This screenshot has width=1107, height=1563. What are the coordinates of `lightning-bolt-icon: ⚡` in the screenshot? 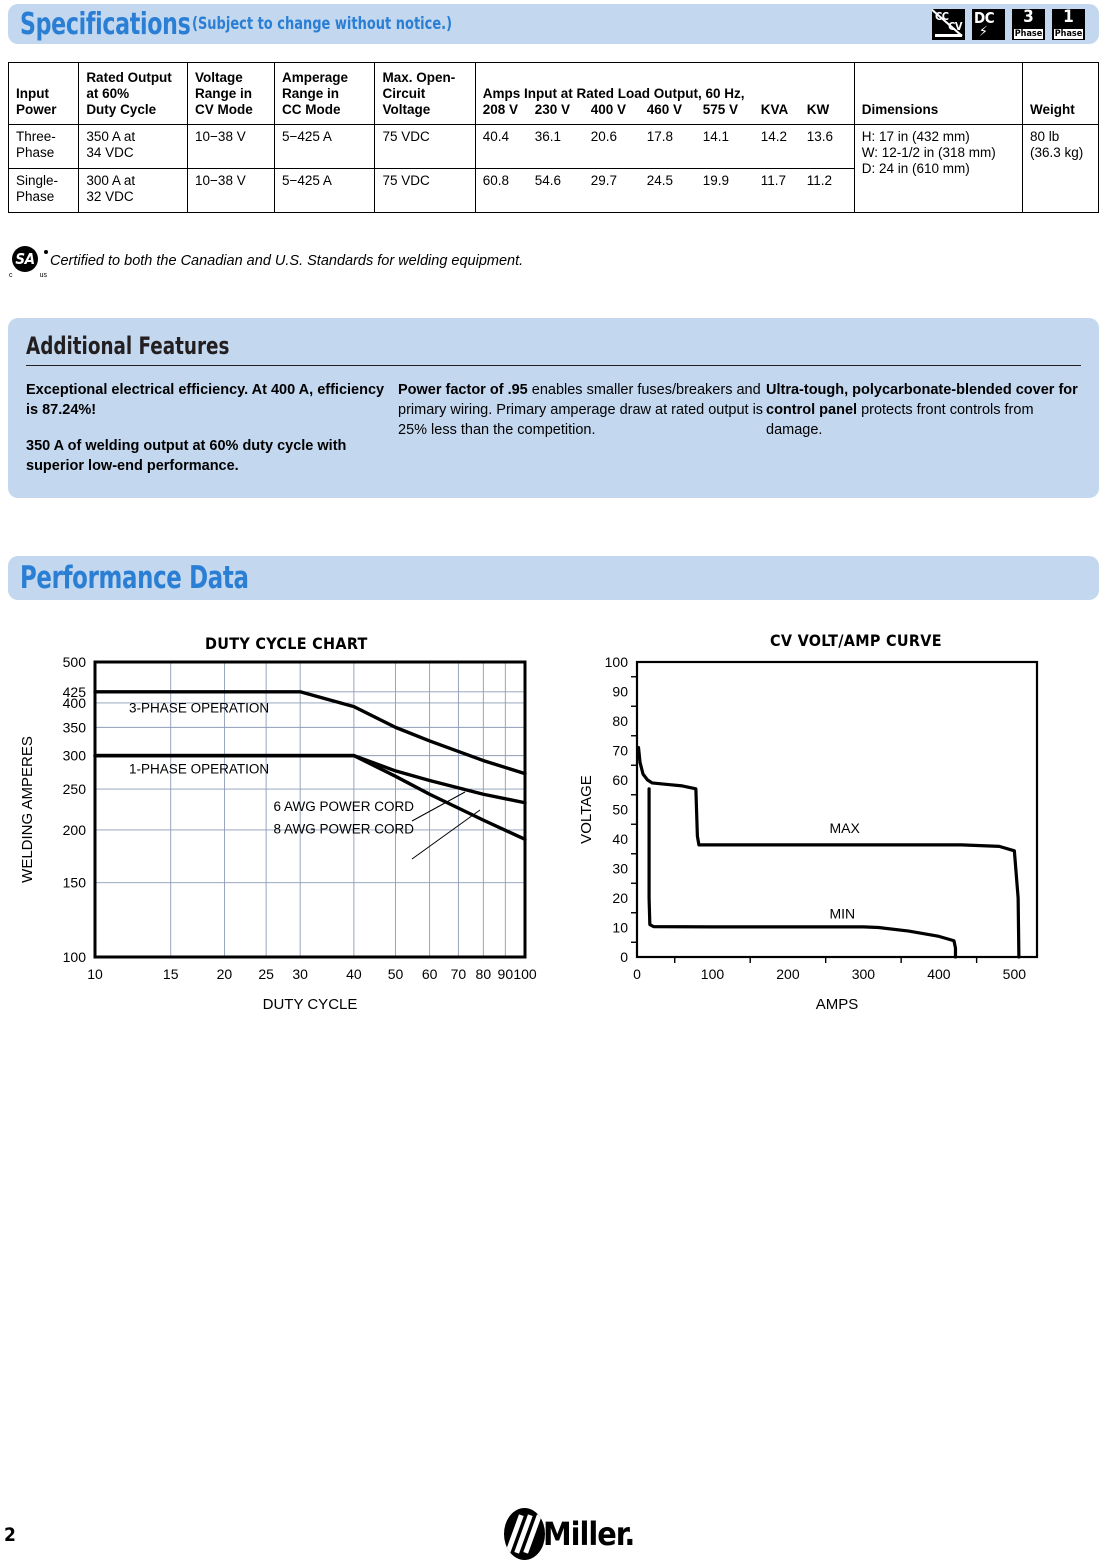 It's located at (983, 32).